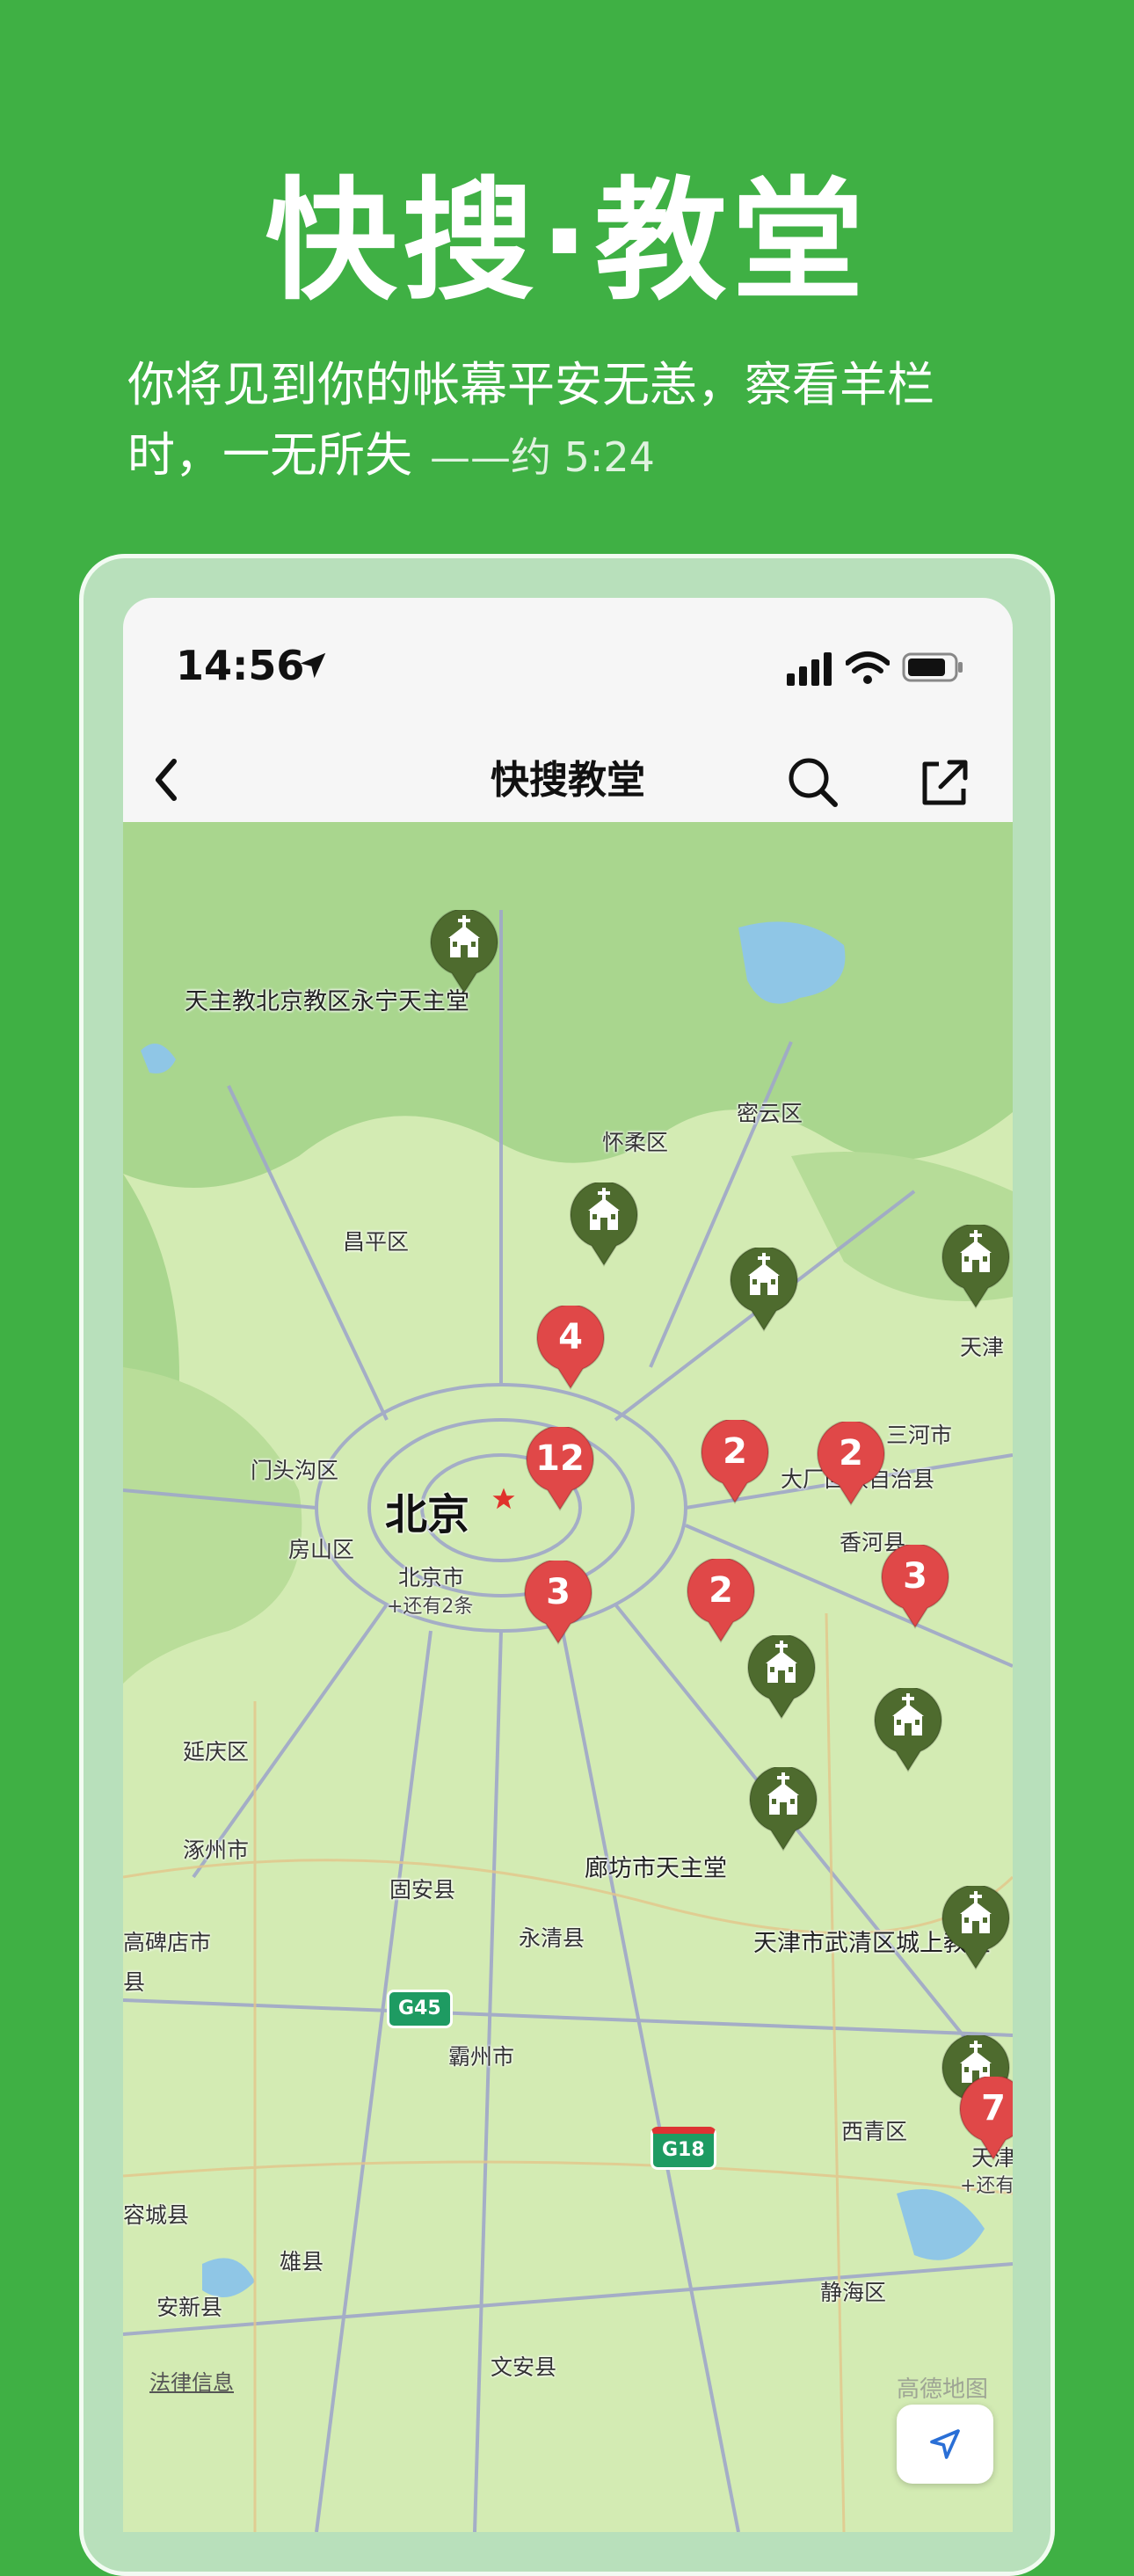  What do you see at coordinates (190, 2307) in the screenshot?
I see `map-label-anxin: 安新县` at bounding box center [190, 2307].